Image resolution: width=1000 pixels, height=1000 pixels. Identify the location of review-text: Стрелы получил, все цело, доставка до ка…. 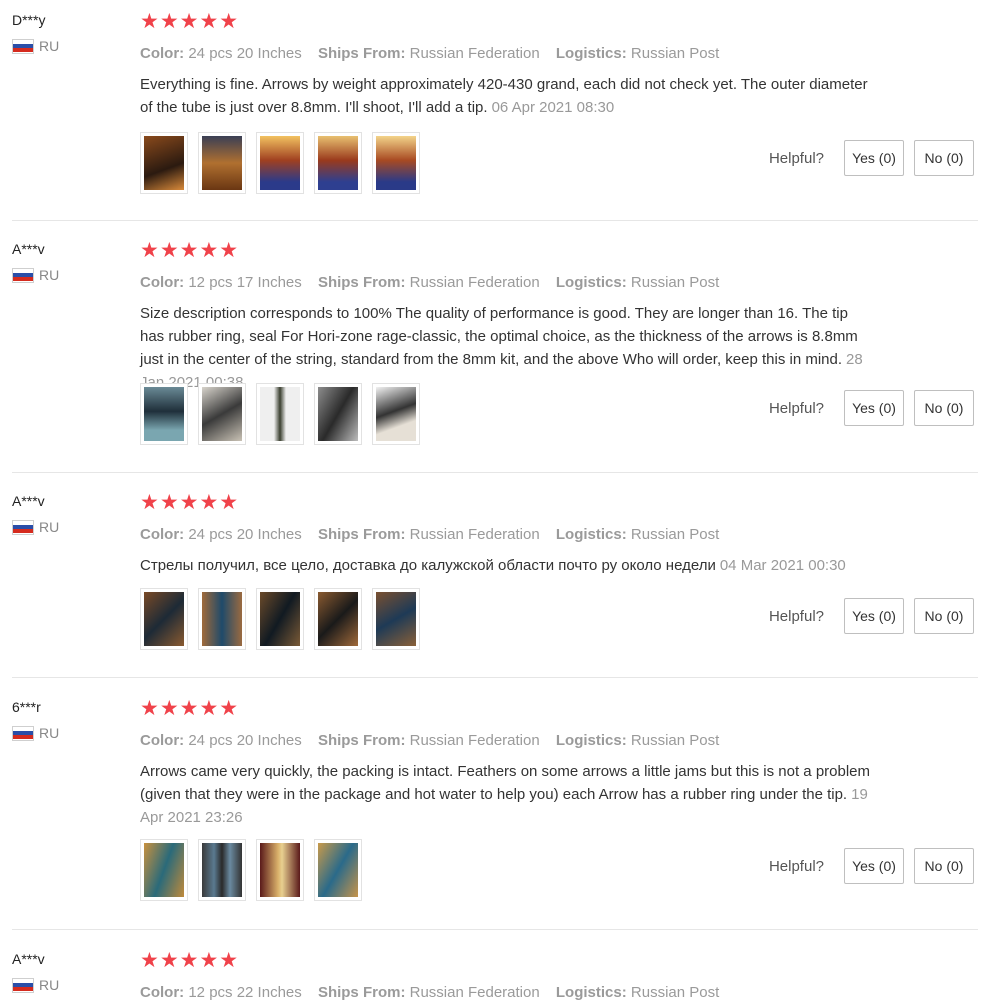
(428, 565).